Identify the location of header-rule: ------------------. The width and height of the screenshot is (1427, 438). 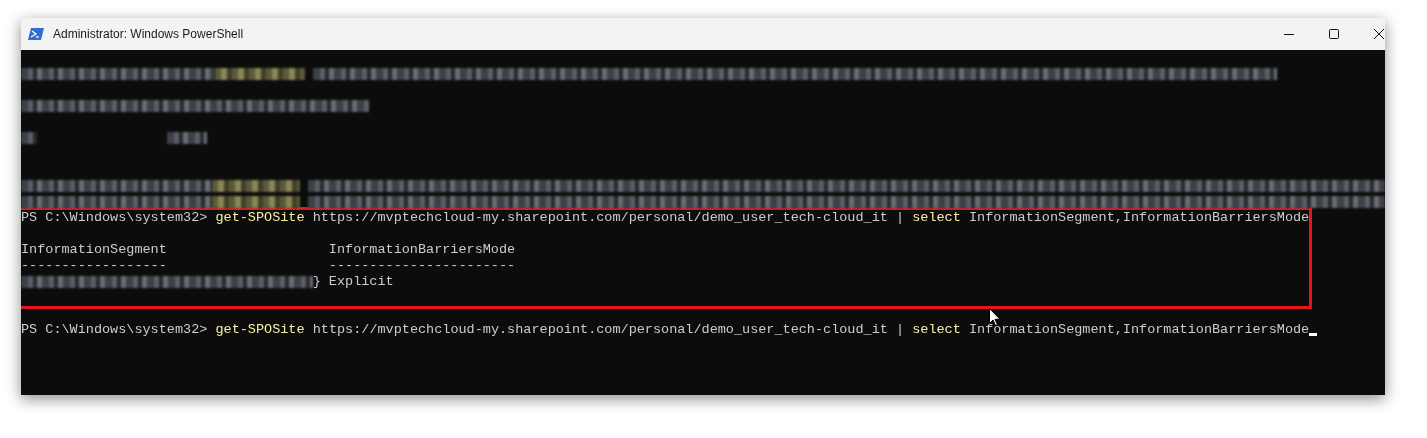
(94, 266).